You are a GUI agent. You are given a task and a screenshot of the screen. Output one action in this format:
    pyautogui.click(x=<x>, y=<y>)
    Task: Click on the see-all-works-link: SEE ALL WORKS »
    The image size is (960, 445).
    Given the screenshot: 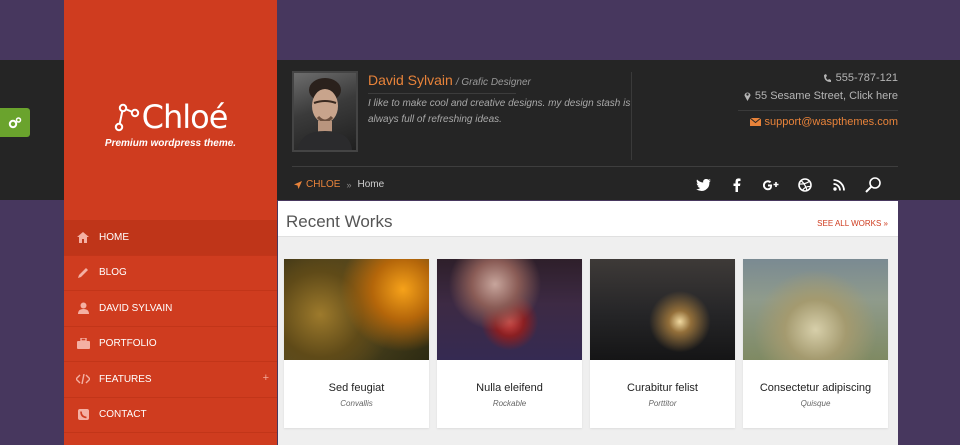 What is the action you would take?
    pyautogui.click(x=852, y=223)
    